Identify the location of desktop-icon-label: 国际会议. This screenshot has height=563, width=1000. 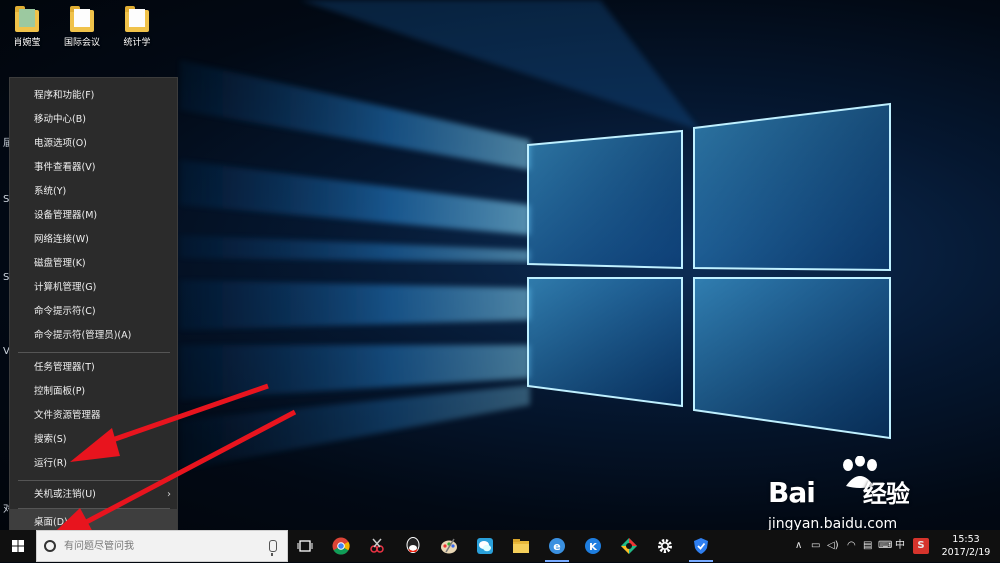
(81, 43).